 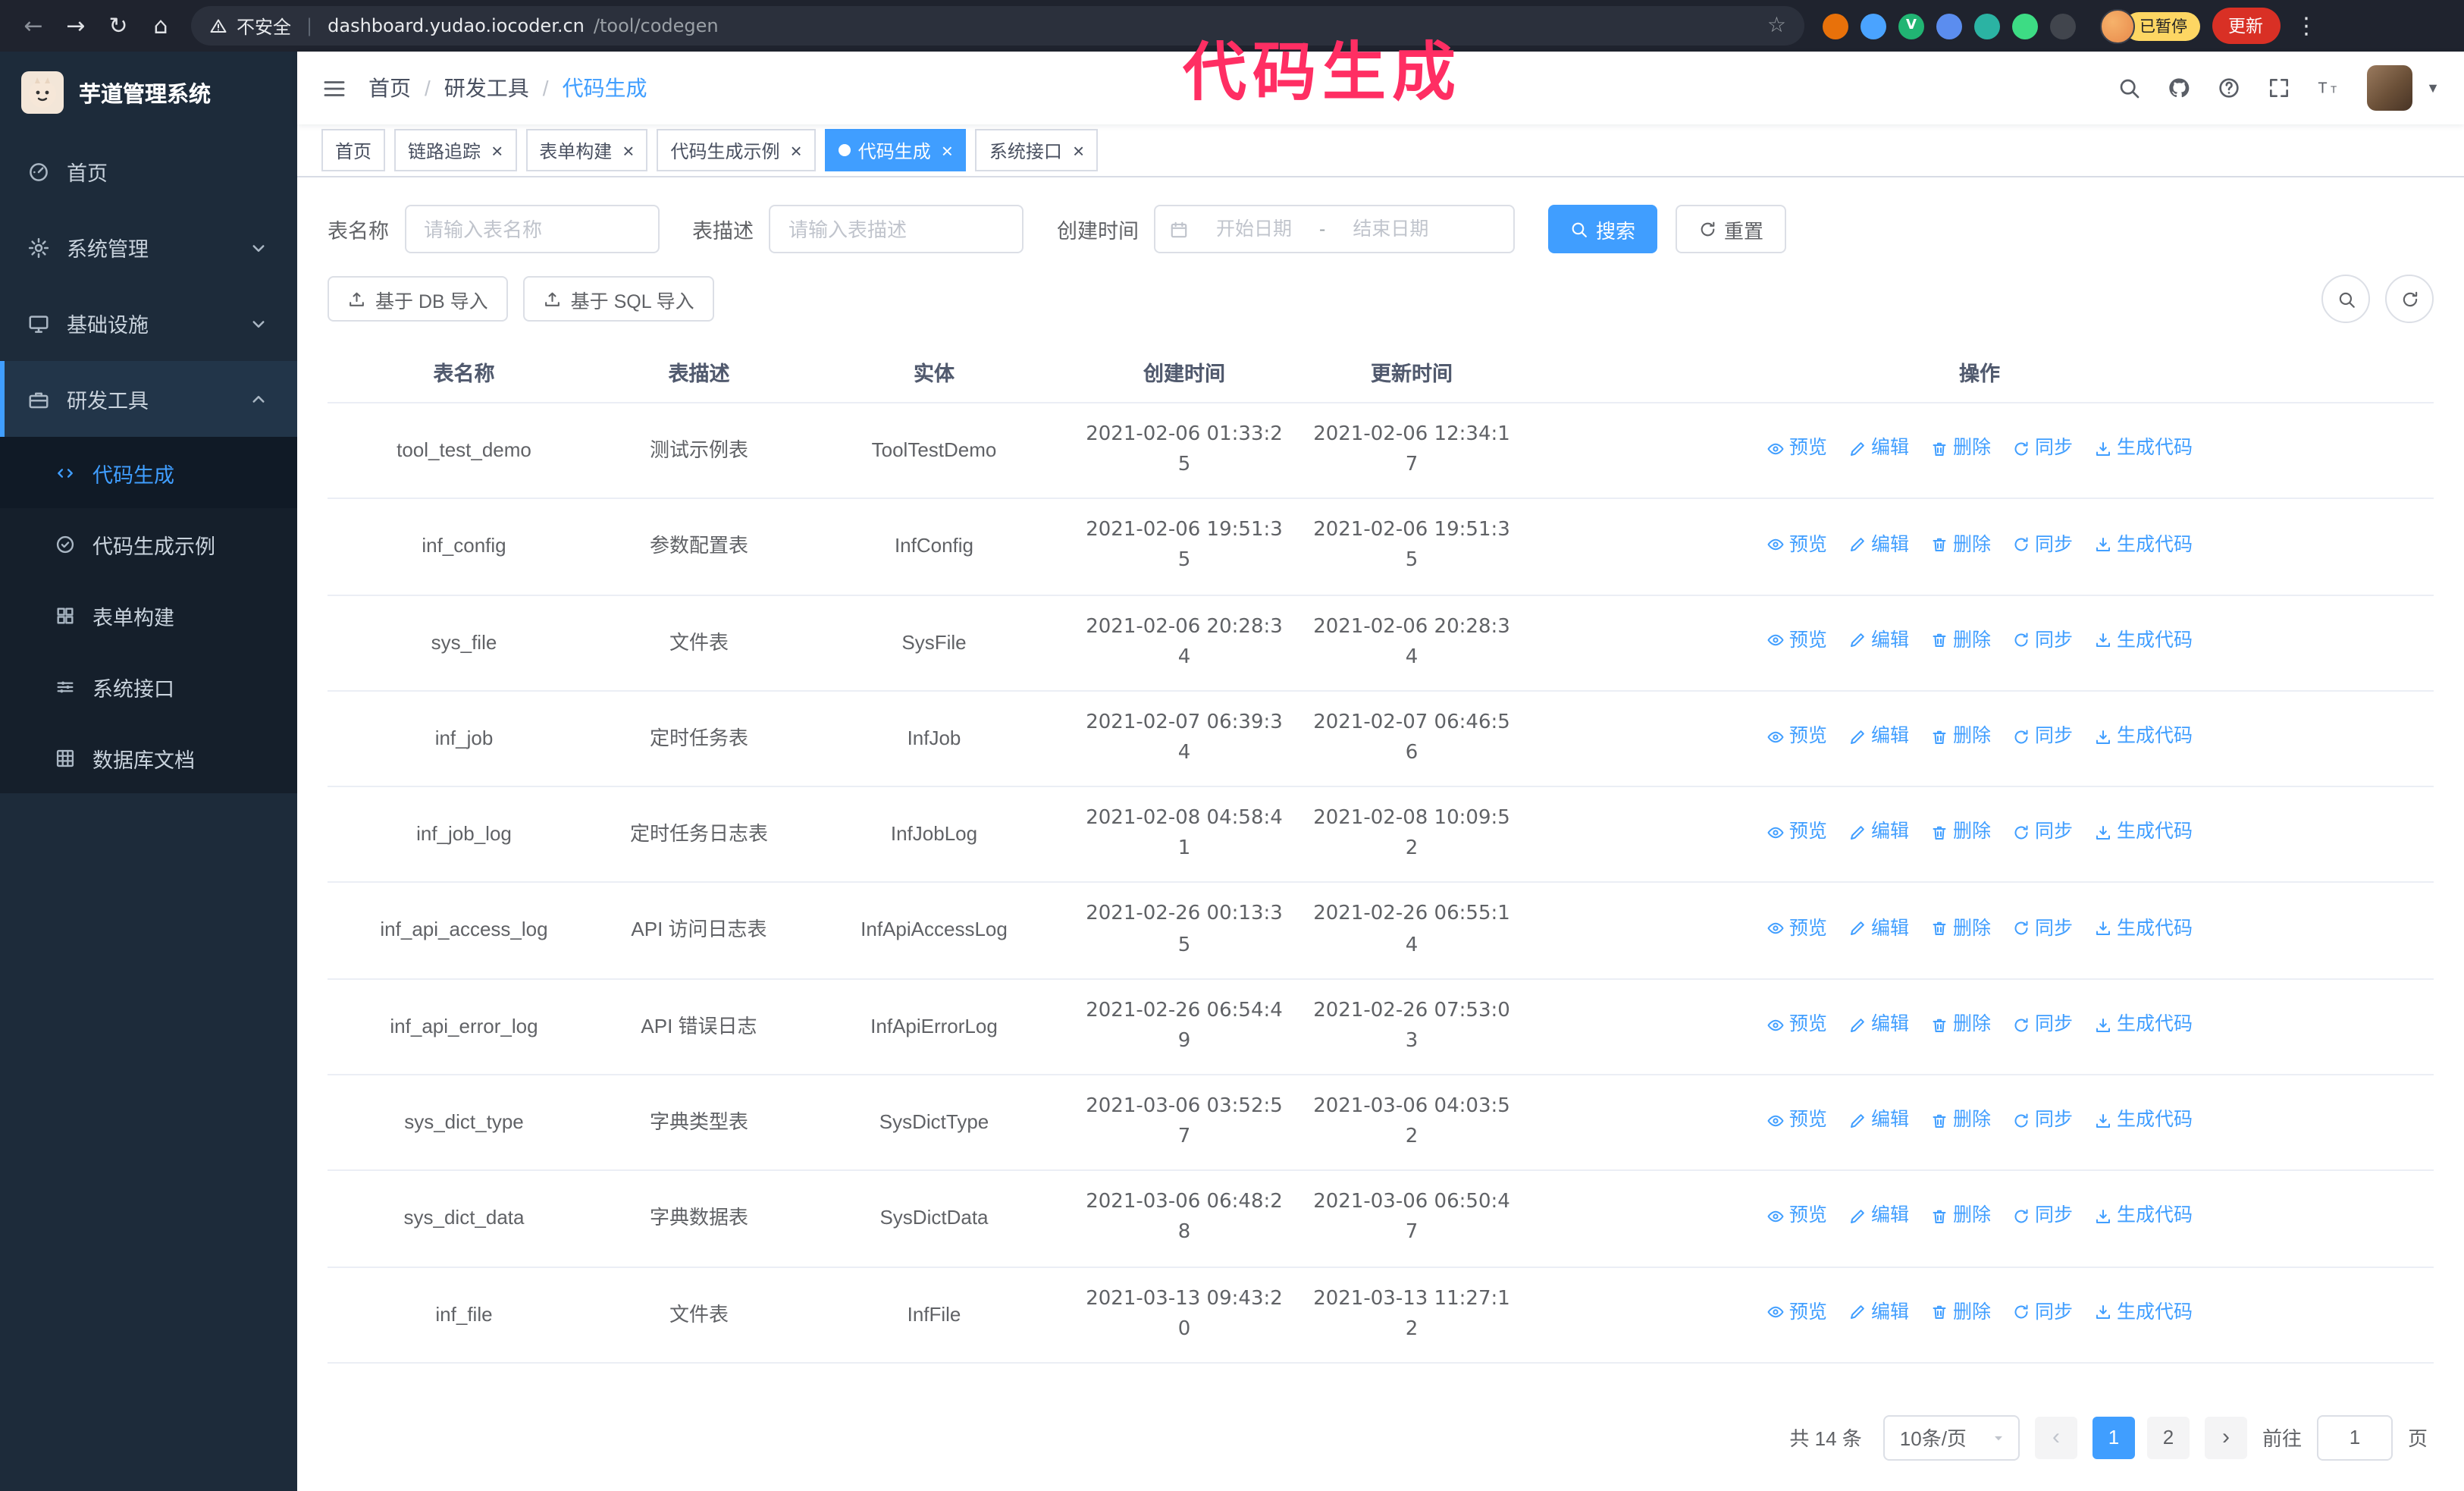 I want to click on tab-codegen: 代码生成 ×, so click(x=895, y=150).